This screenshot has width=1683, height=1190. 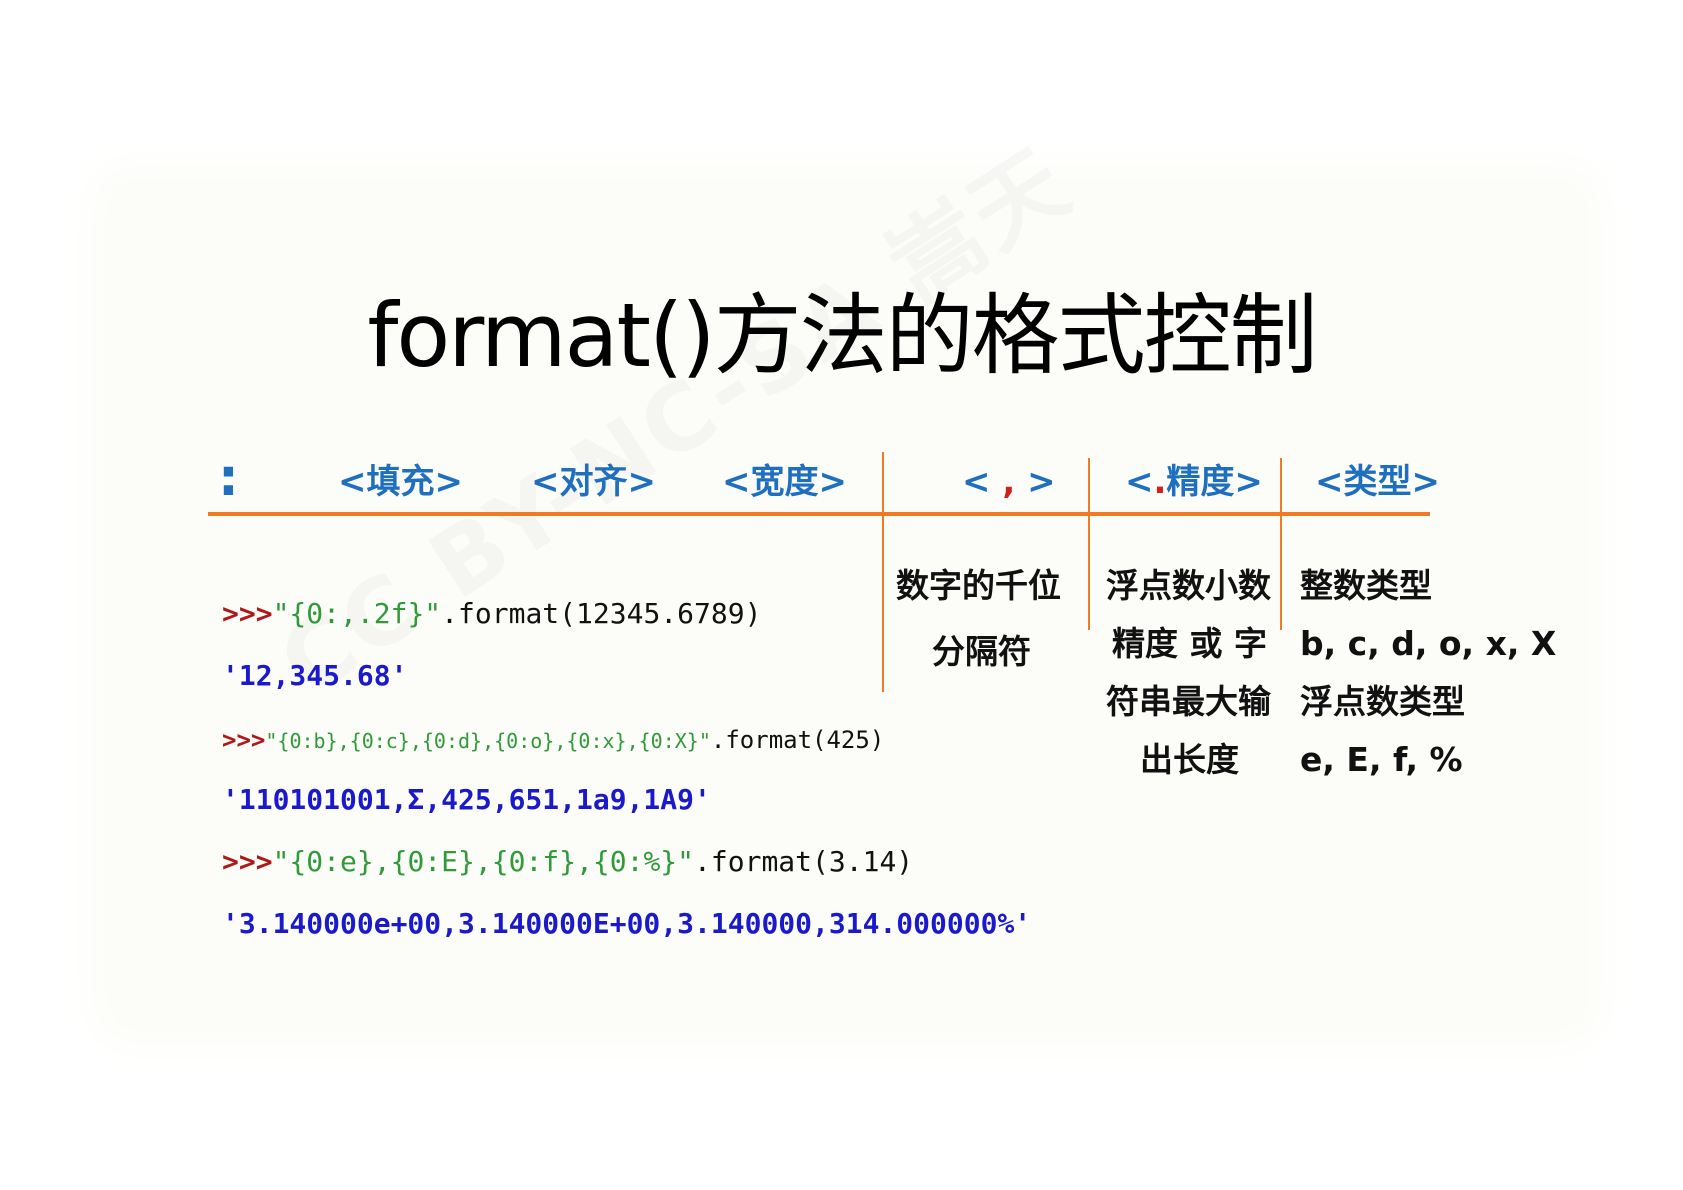 I want to click on divider-precision, so click(x=1089, y=544).